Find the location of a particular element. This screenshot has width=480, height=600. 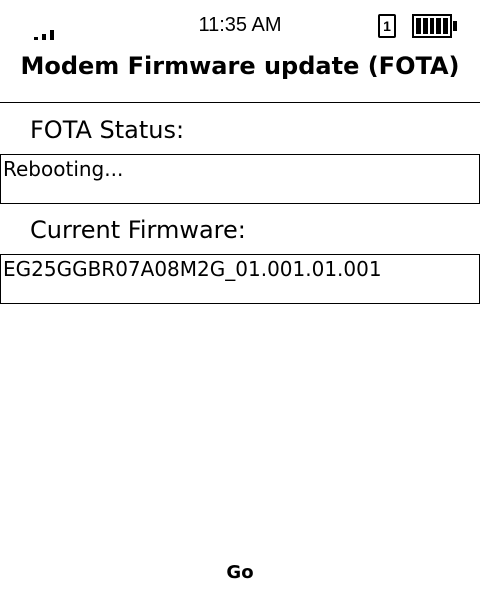

battery-full-icon is located at coordinates (434, 26).